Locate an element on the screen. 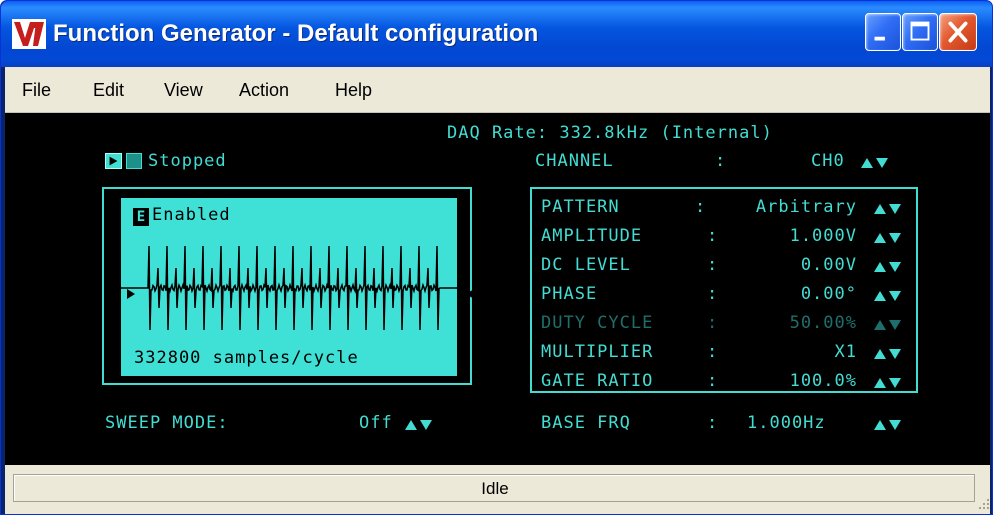  param-label: PHASE is located at coordinates (569, 294).